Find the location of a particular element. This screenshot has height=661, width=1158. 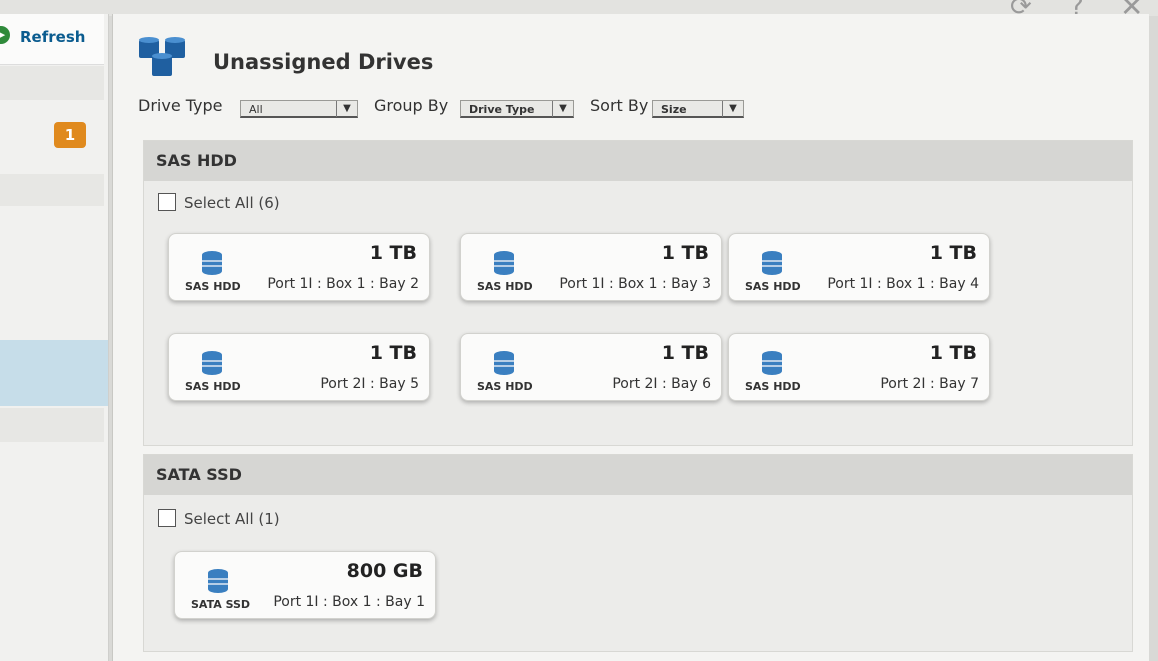

drive-type-label: Drive Type is located at coordinates (180, 105).